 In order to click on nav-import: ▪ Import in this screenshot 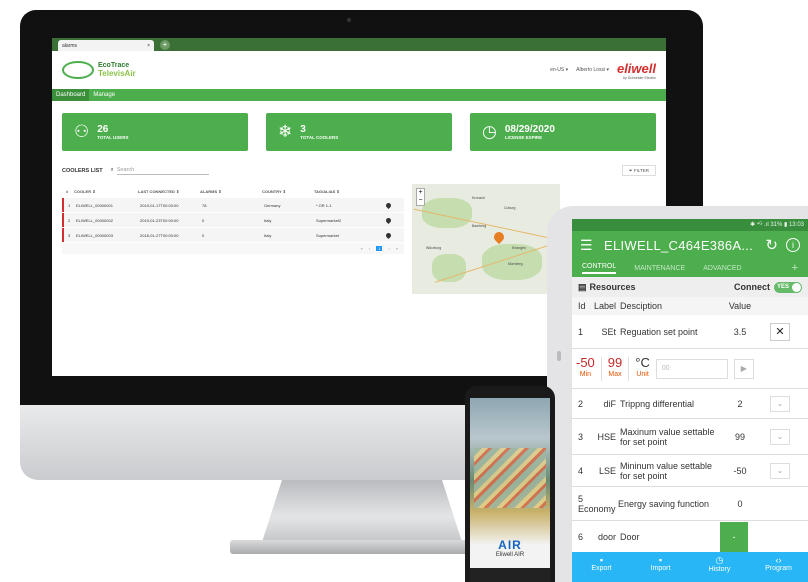, I will do `click(660, 567)`.